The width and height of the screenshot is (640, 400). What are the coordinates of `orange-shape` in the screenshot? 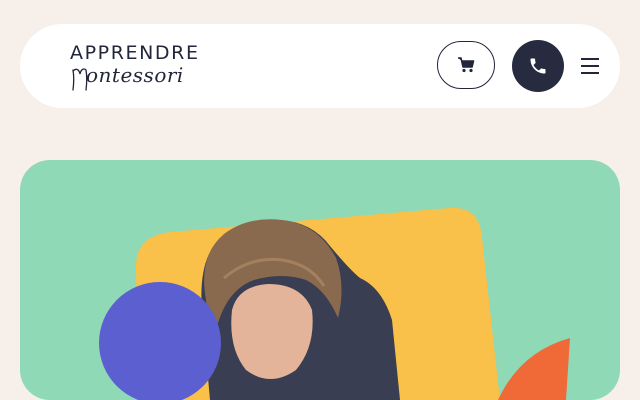 It's located at (534, 369).